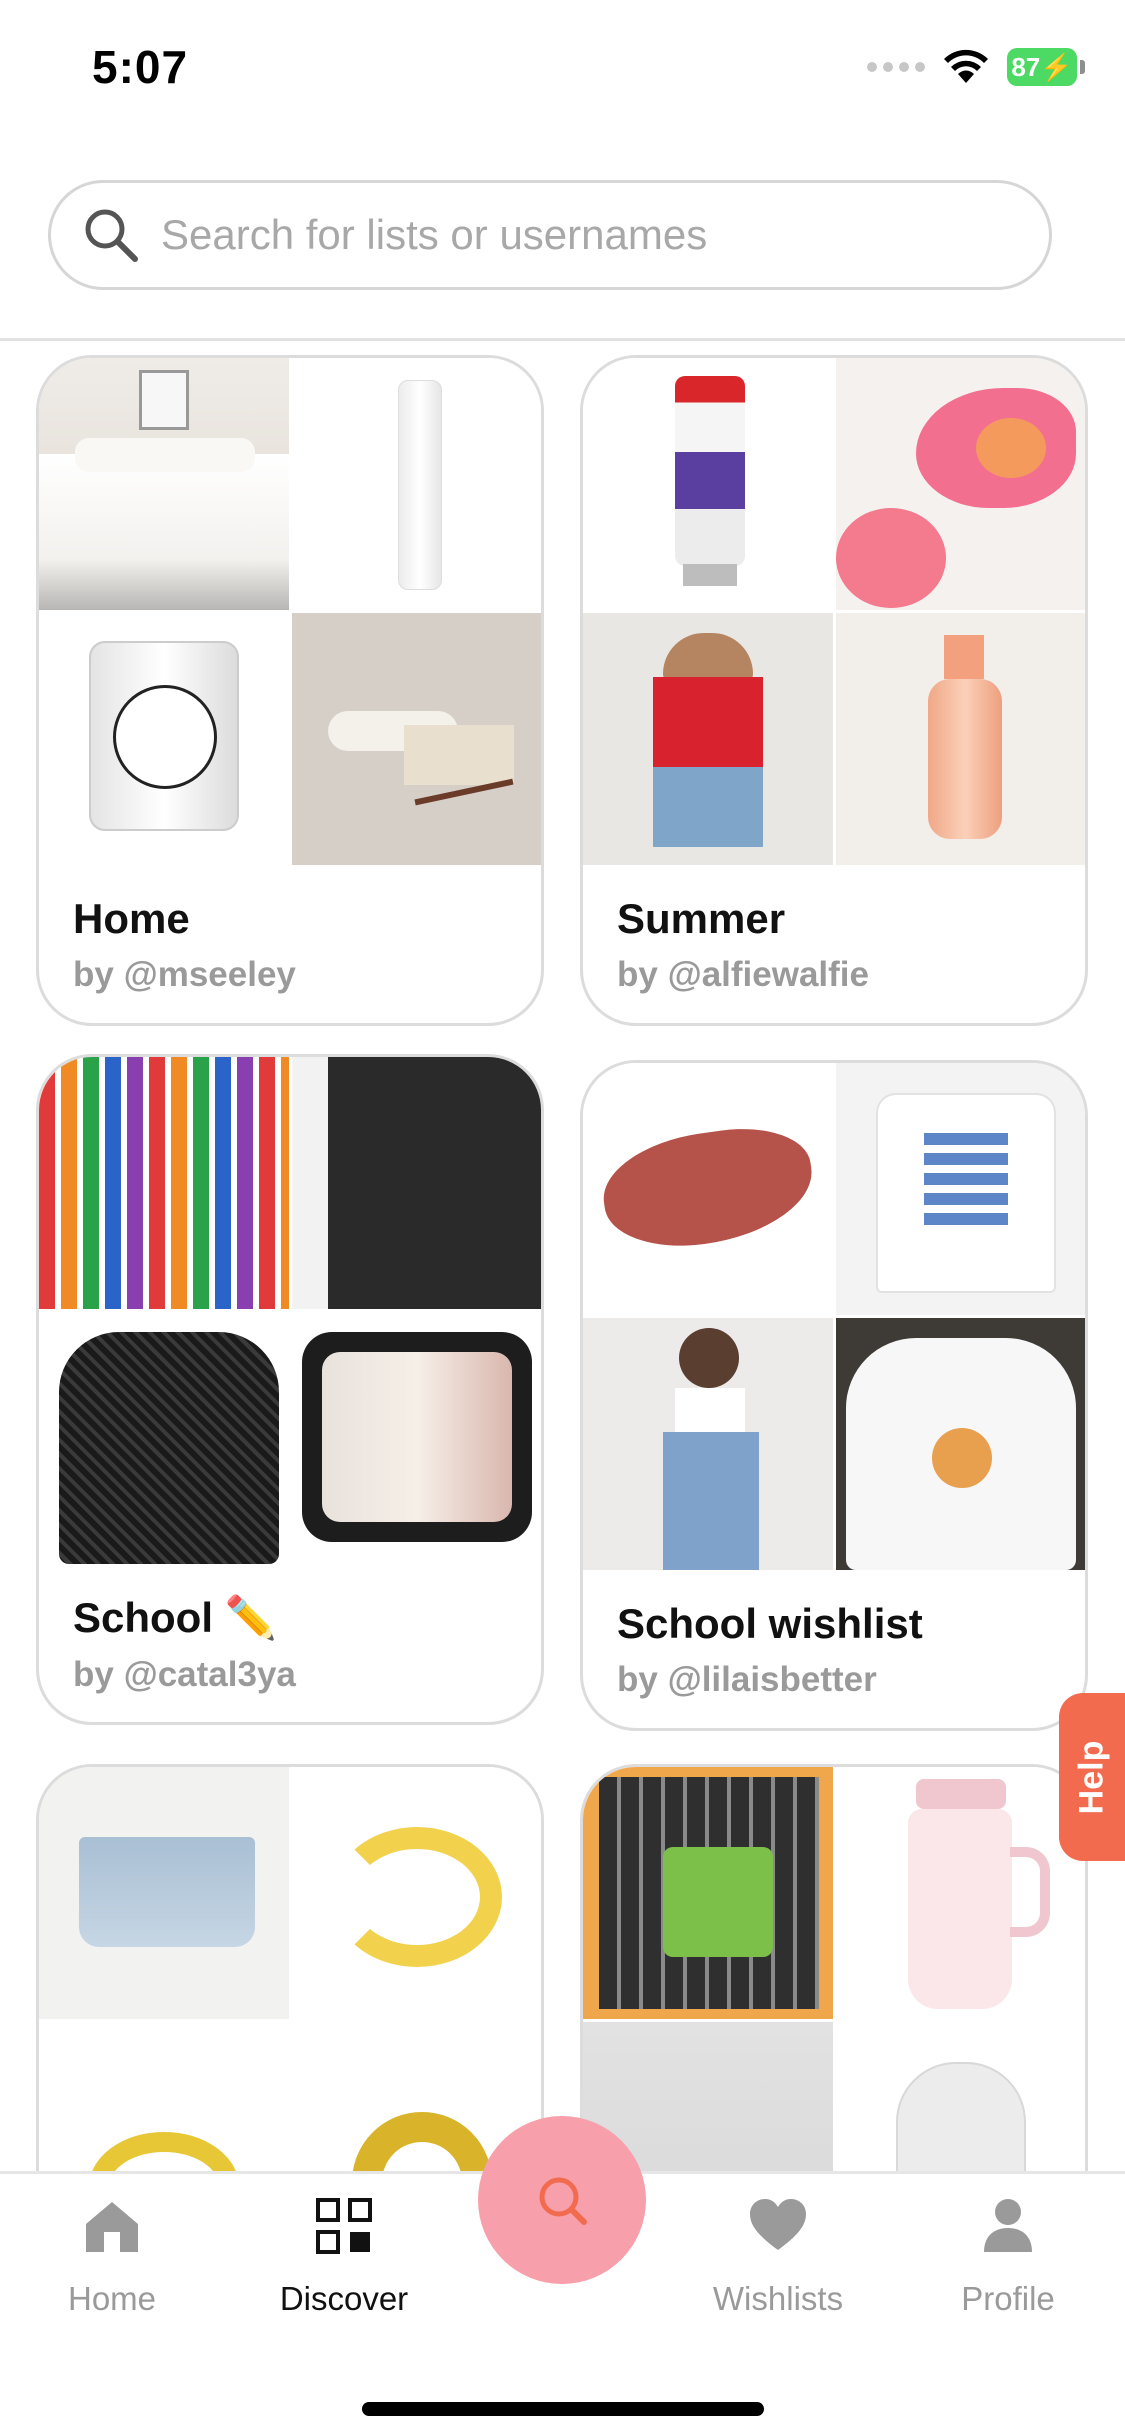 The height and width of the screenshot is (2436, 1125). Describe the element at coordinates (175, 1617) in the screenshot. I see `list-title: School ✏️` at that location.